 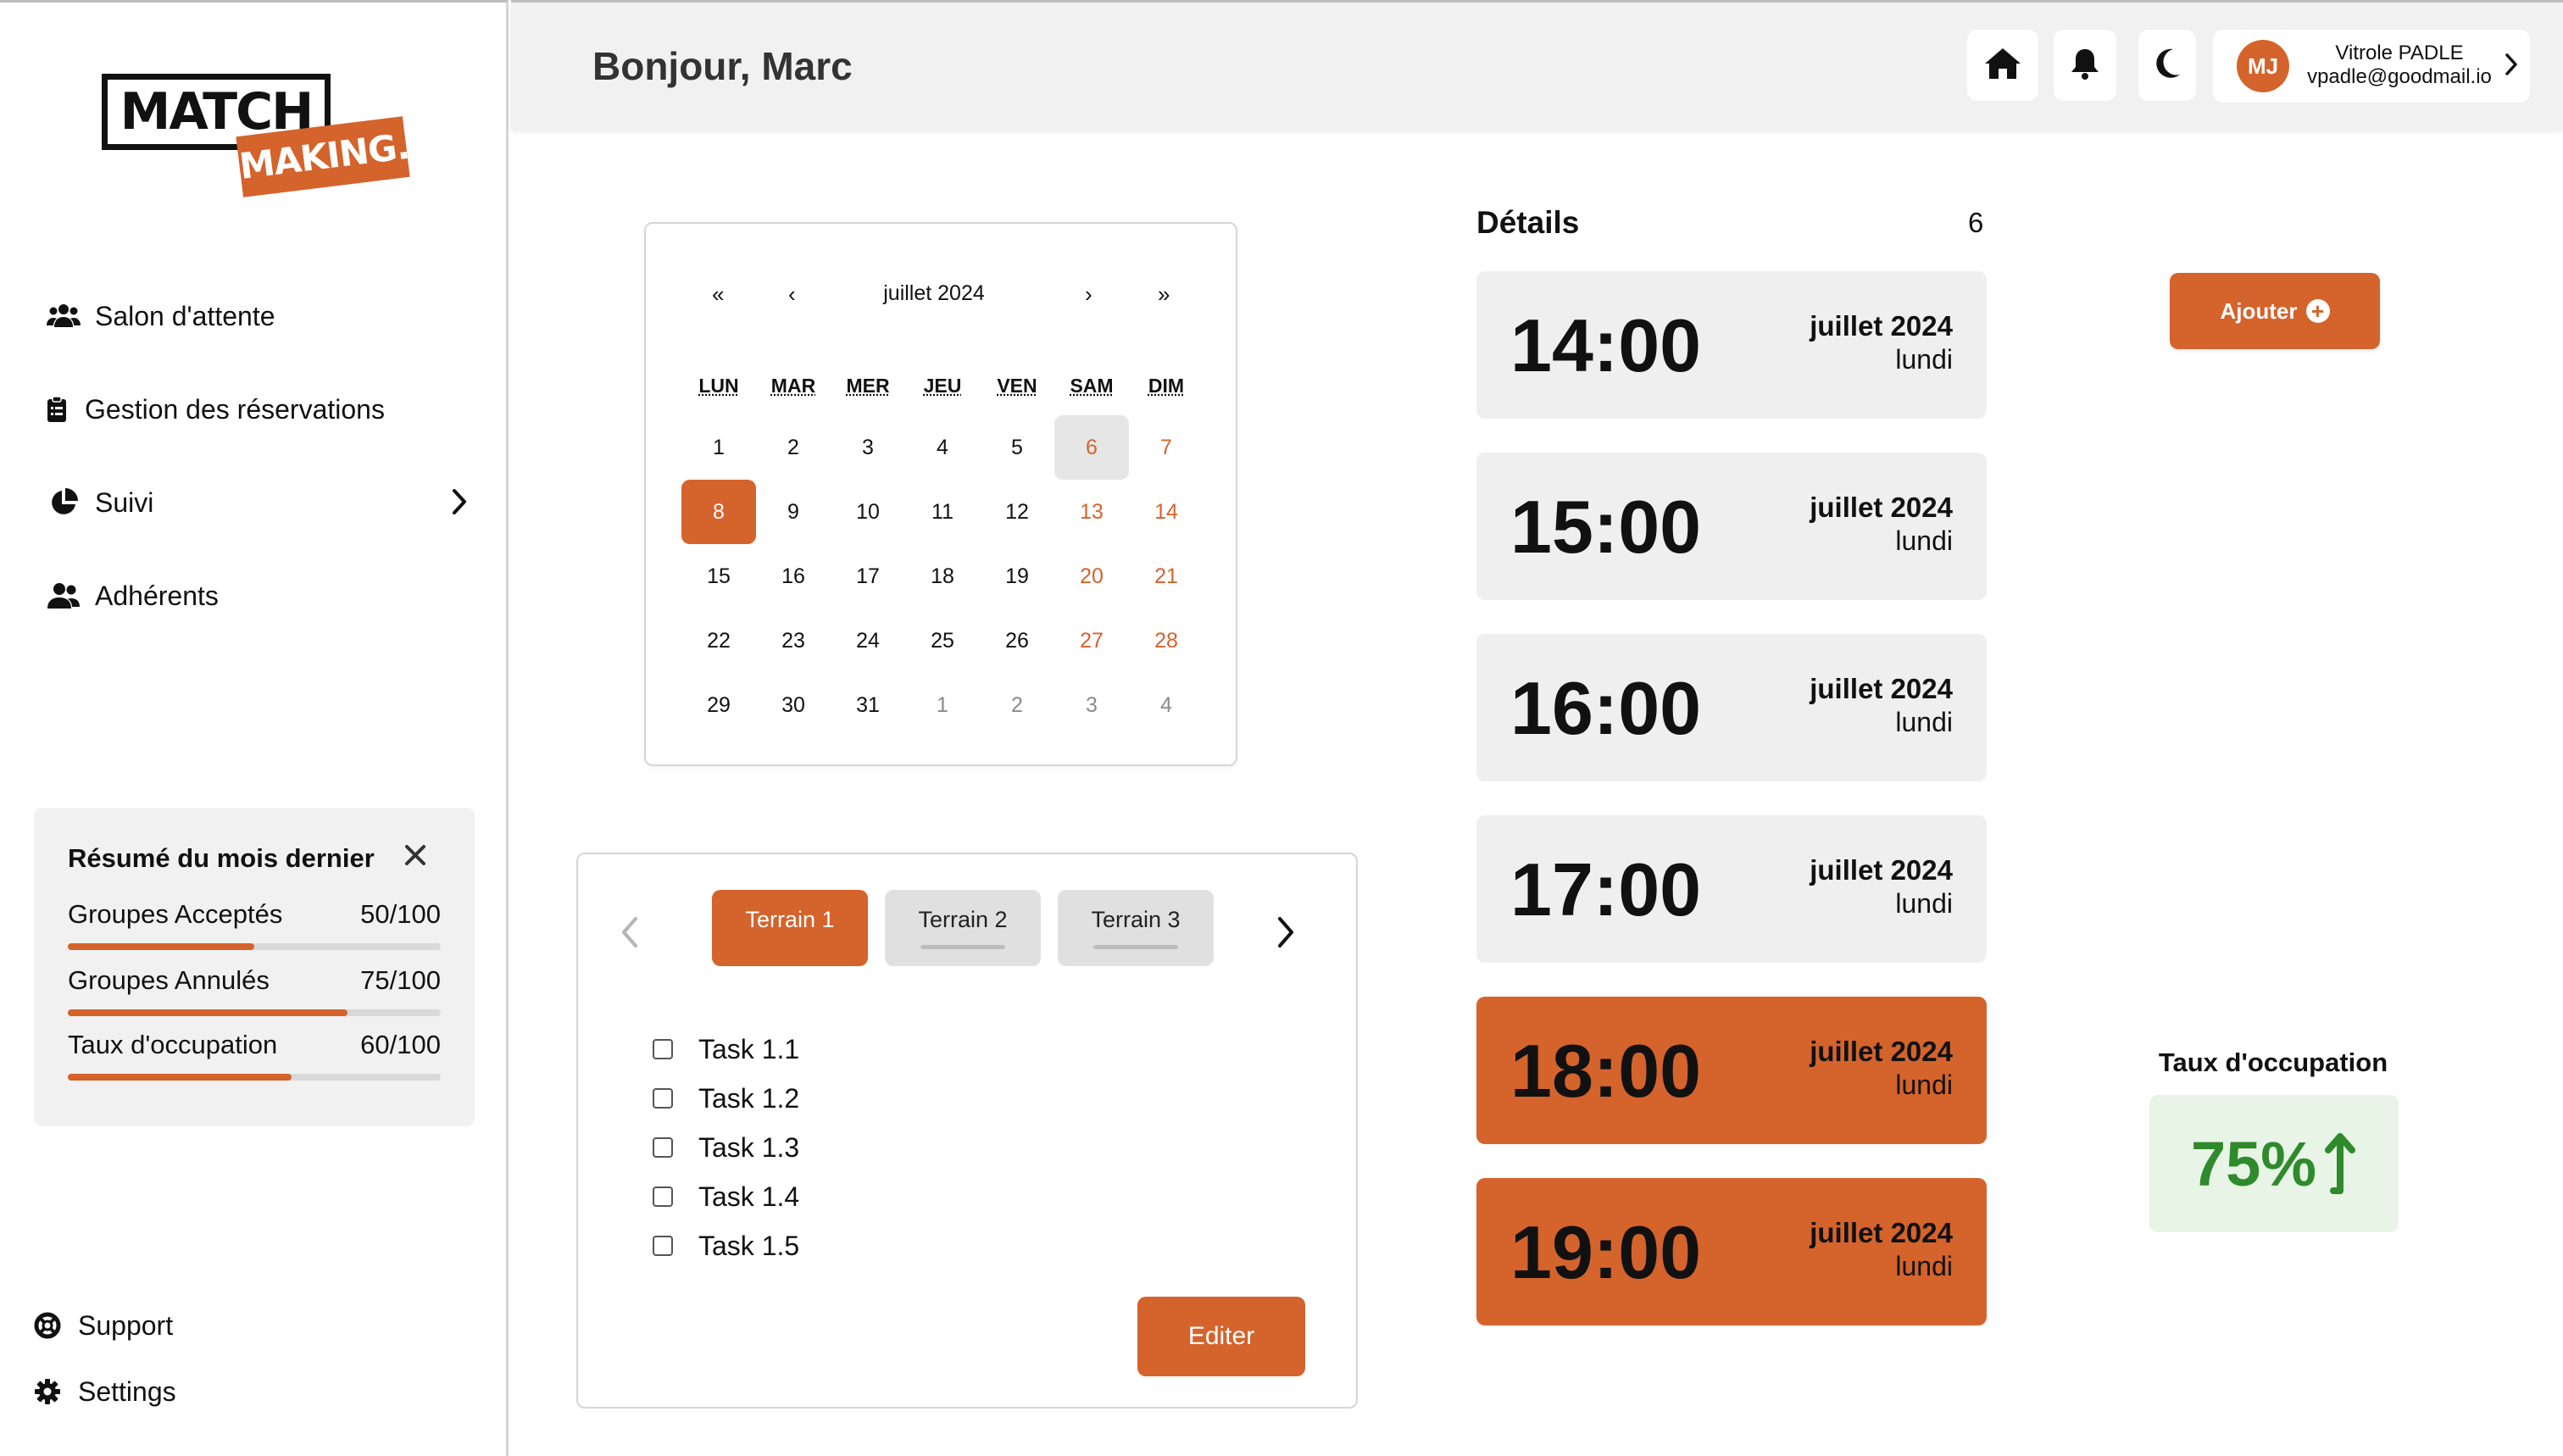 What do you see at coordinates (718, 705) in the screenshot?
I see `calendar-day: 29` at bounding box center [718, 705].